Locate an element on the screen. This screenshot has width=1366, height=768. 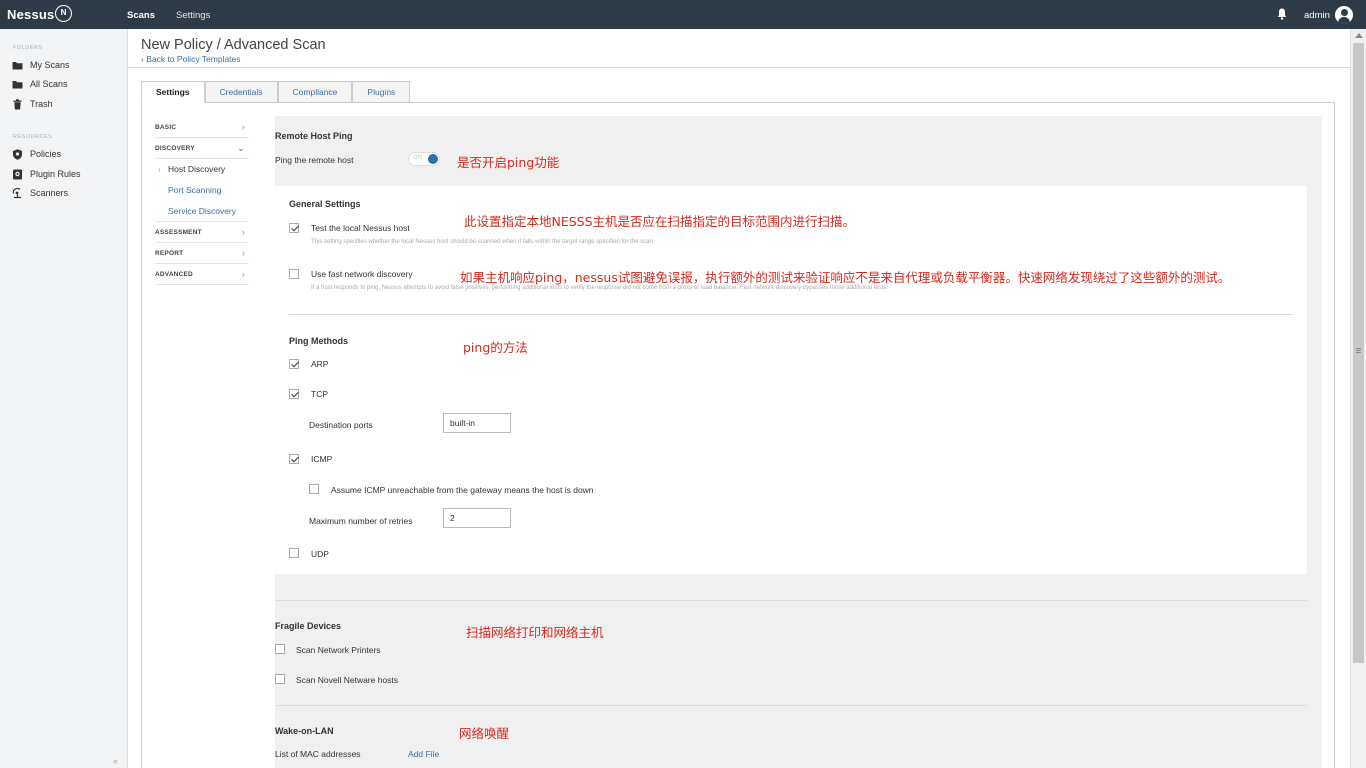
ping-remote-host-label: Ping the remote host is located at coordinates (314, 160).